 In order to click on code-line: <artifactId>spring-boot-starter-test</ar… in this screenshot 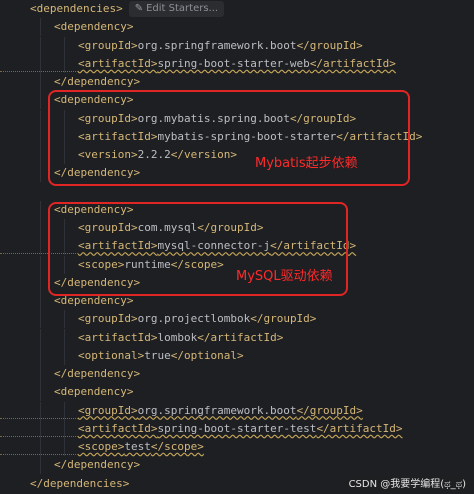, I will do `click(237, 428)`.